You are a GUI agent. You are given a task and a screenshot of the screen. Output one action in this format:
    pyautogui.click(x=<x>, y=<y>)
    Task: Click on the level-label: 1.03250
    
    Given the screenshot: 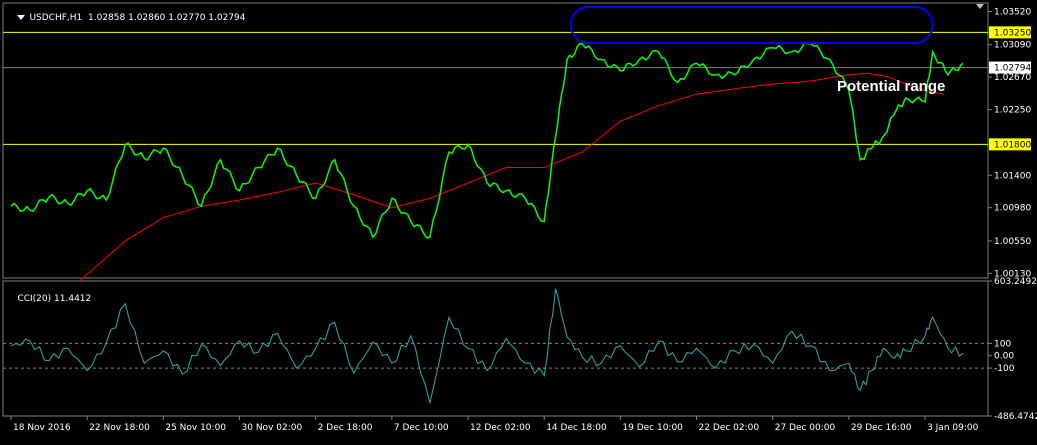 What is the action you would take?
    pyautogui.click(x=1012, y=33)
    